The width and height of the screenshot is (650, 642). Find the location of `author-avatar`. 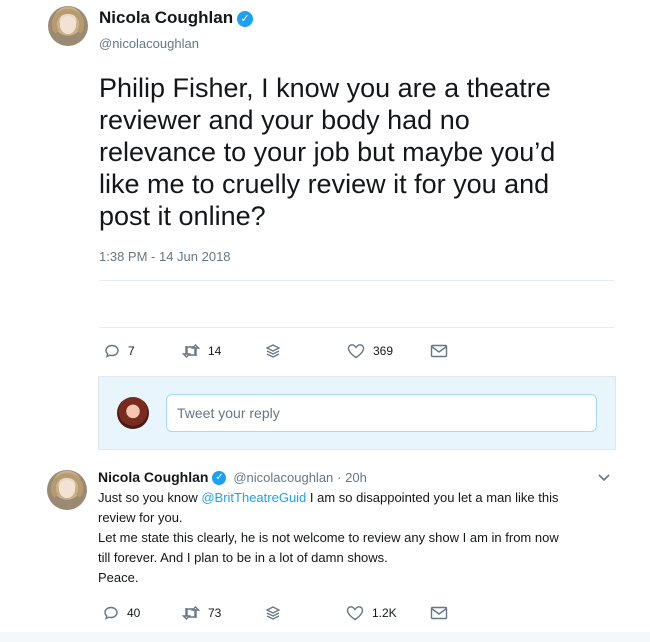

author-avatar is located at coordinates (68, 26).